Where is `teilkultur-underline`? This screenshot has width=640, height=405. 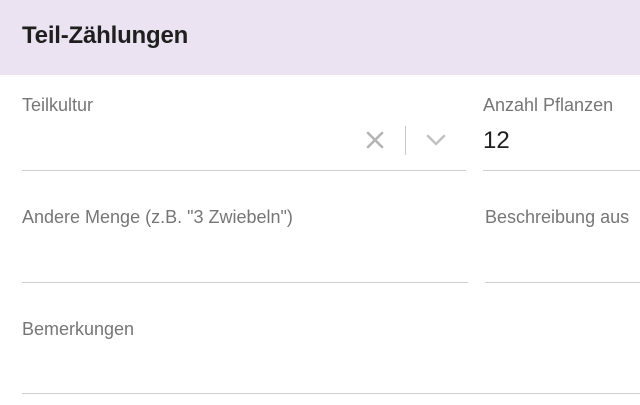 teilkultur-underline is located at coordinates (244, 170).